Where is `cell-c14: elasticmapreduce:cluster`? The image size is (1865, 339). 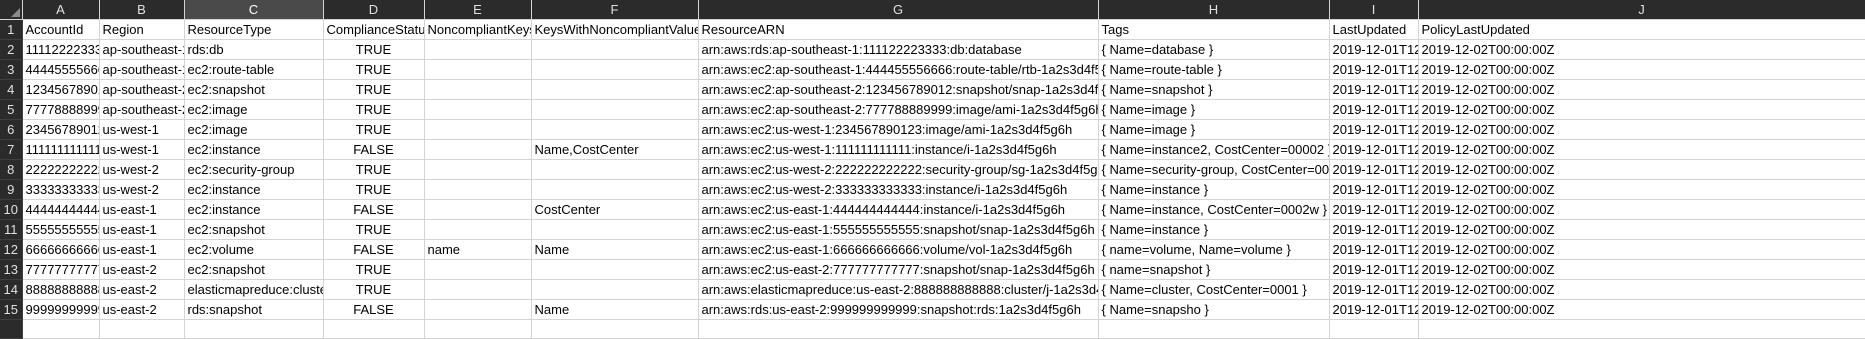 cell-c14: elasticmapreduce:cluster is located at coordinates (254, 289).